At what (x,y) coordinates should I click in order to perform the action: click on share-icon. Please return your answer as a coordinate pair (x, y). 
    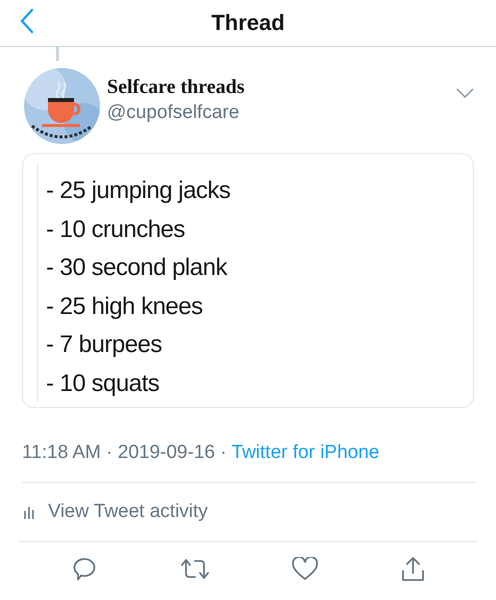
    Looking at the image, I should click on (412, 569).